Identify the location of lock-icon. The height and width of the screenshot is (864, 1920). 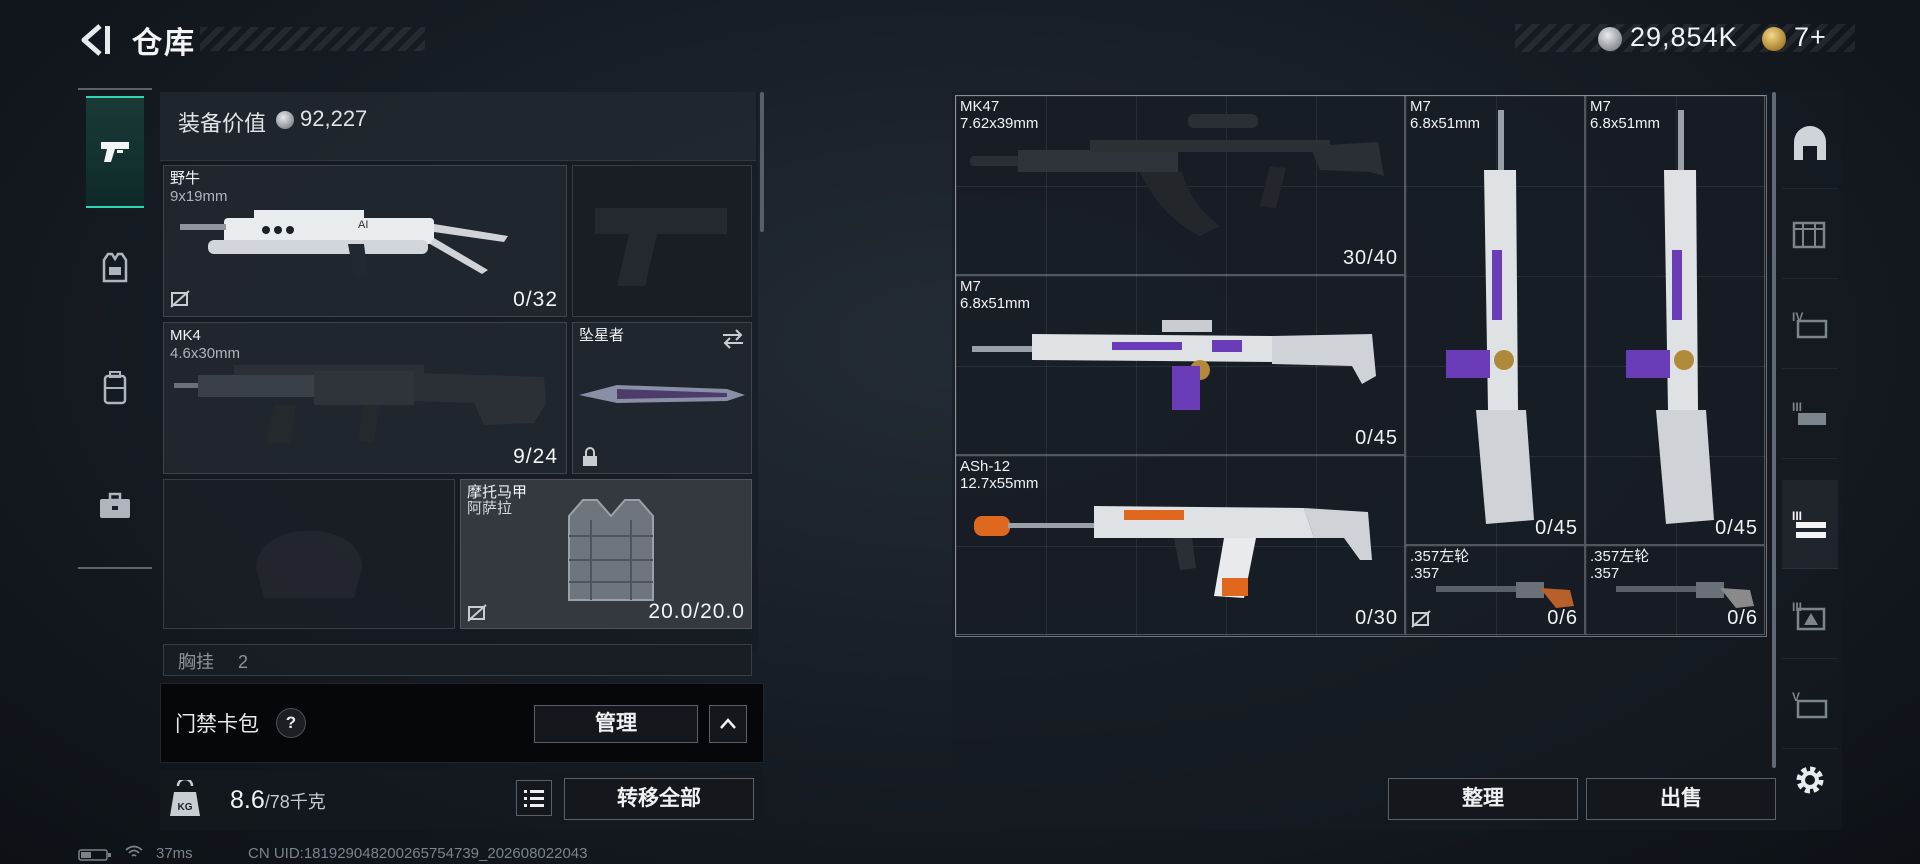
(590, 456).